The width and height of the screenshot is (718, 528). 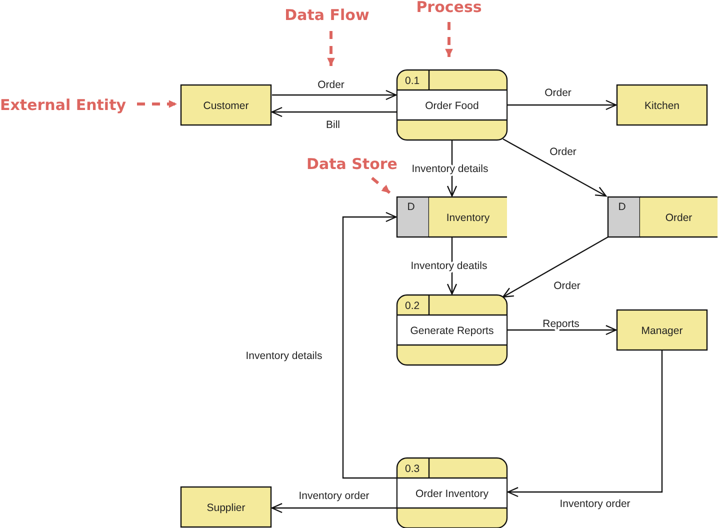 I want to click on data-store-name: Inventory, so click(x=468, y=218).